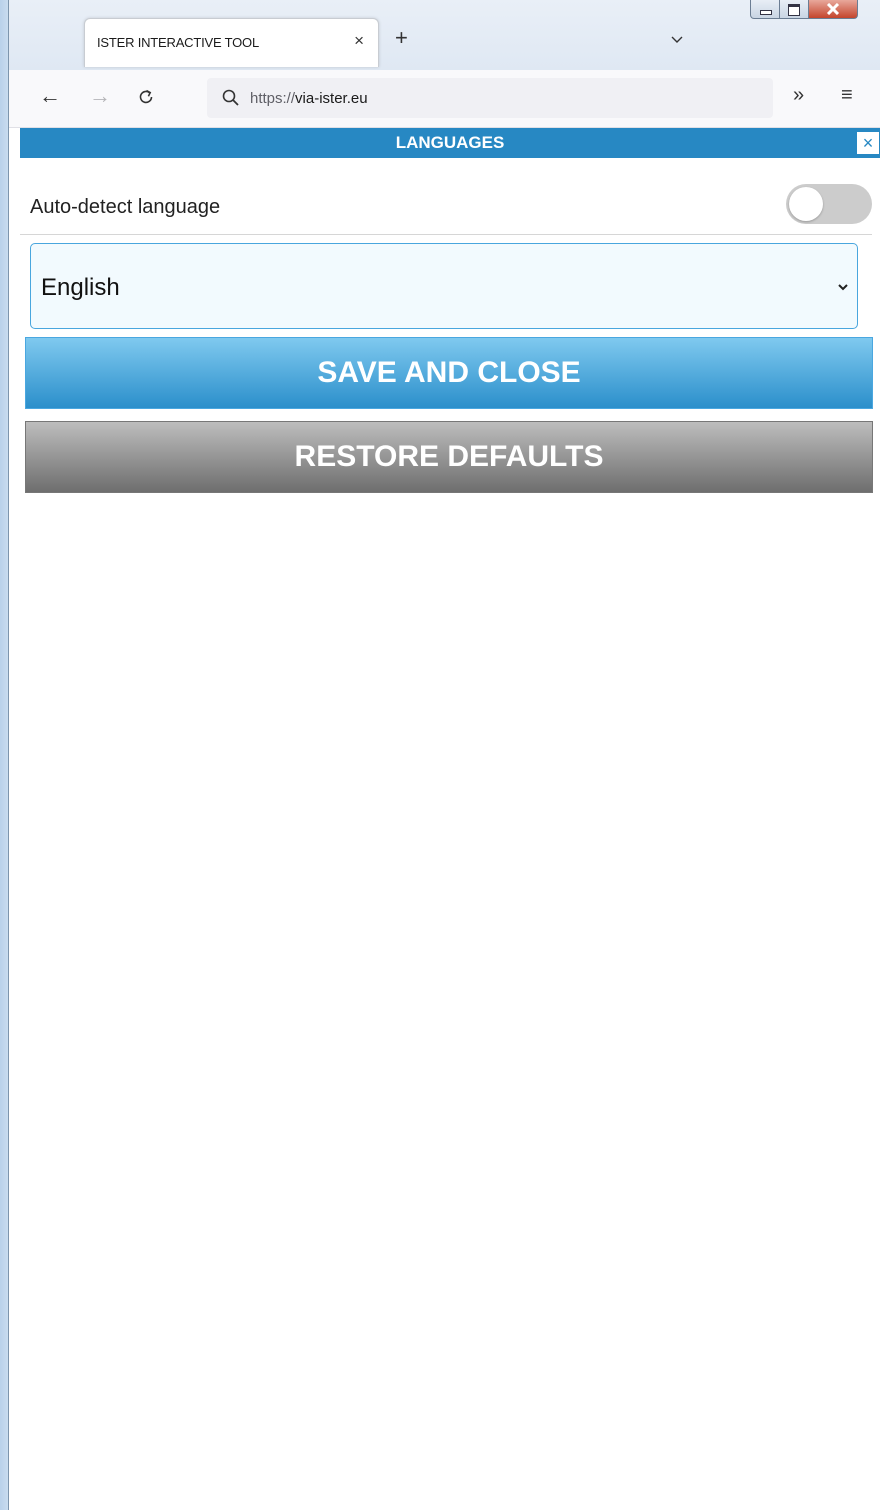 This screenshot has width=880, height=1510. What do you see at coordinates (847, 95) in the screenshot?
I see `menu-icon: ≡` at bounding box center [847, 95].